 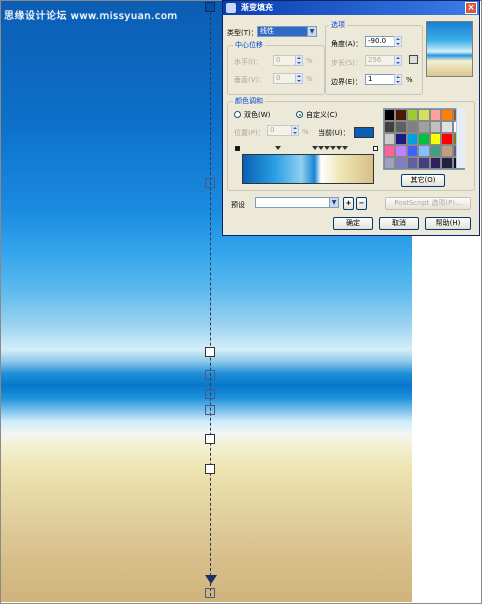 I want to click on edge-pad-unit: %, so click(x=409, y=80).